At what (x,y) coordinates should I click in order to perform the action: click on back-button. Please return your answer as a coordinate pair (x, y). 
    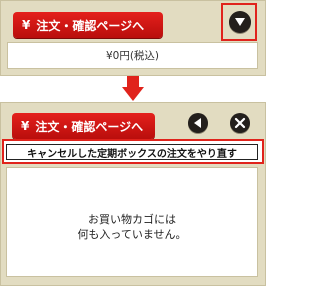
    Looking at the image, I should click on (198, 123).